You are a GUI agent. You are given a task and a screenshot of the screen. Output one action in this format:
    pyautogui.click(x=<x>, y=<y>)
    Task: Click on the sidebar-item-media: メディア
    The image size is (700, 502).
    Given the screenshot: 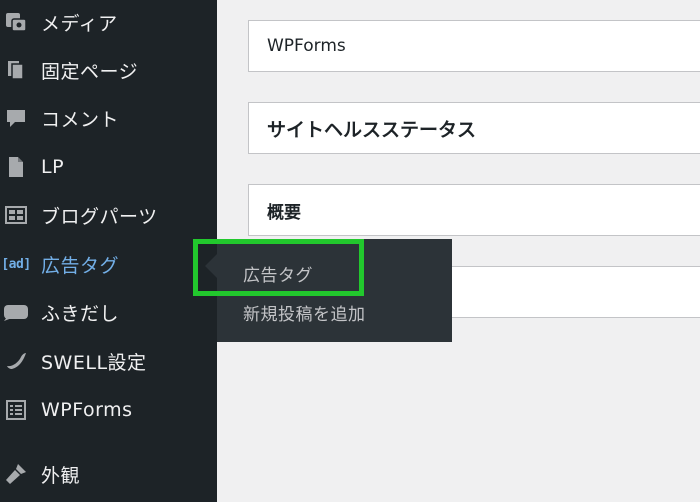 What is the action you would take?
    pyautogui.click(x=108, y=22)
    